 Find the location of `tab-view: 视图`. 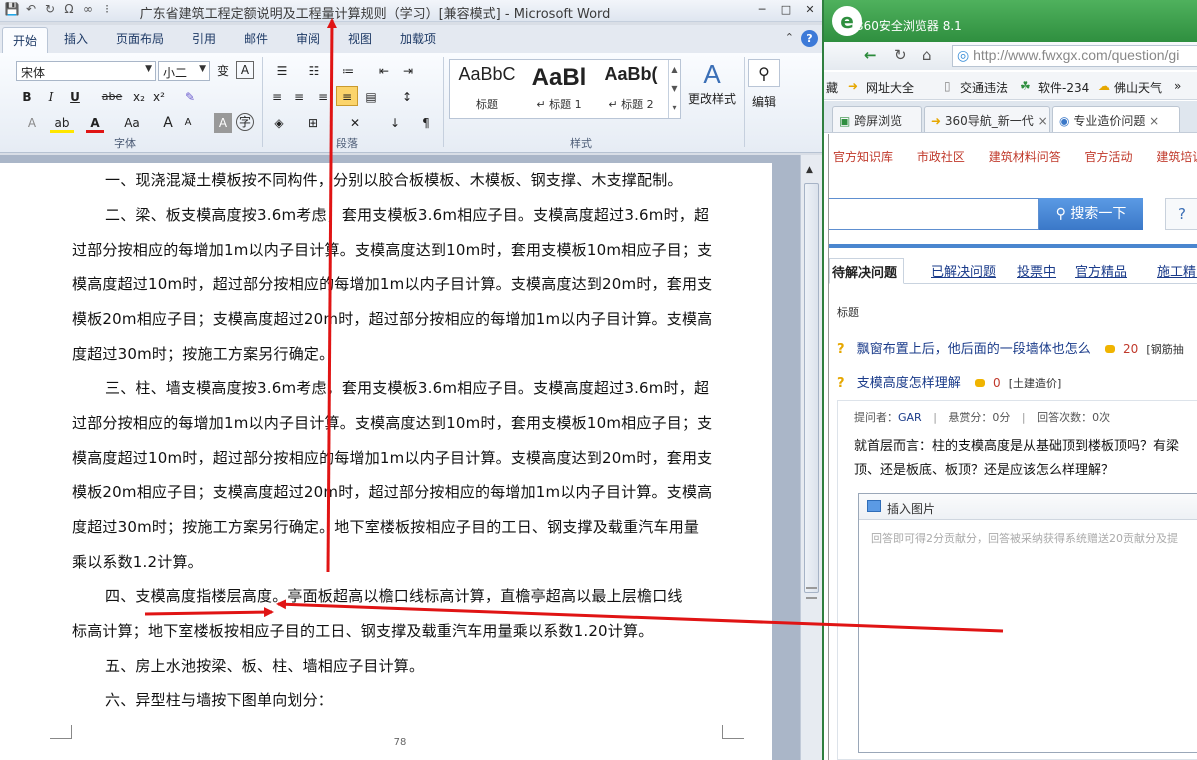

tab-view: 视图 is located at coordinates (360, 38).